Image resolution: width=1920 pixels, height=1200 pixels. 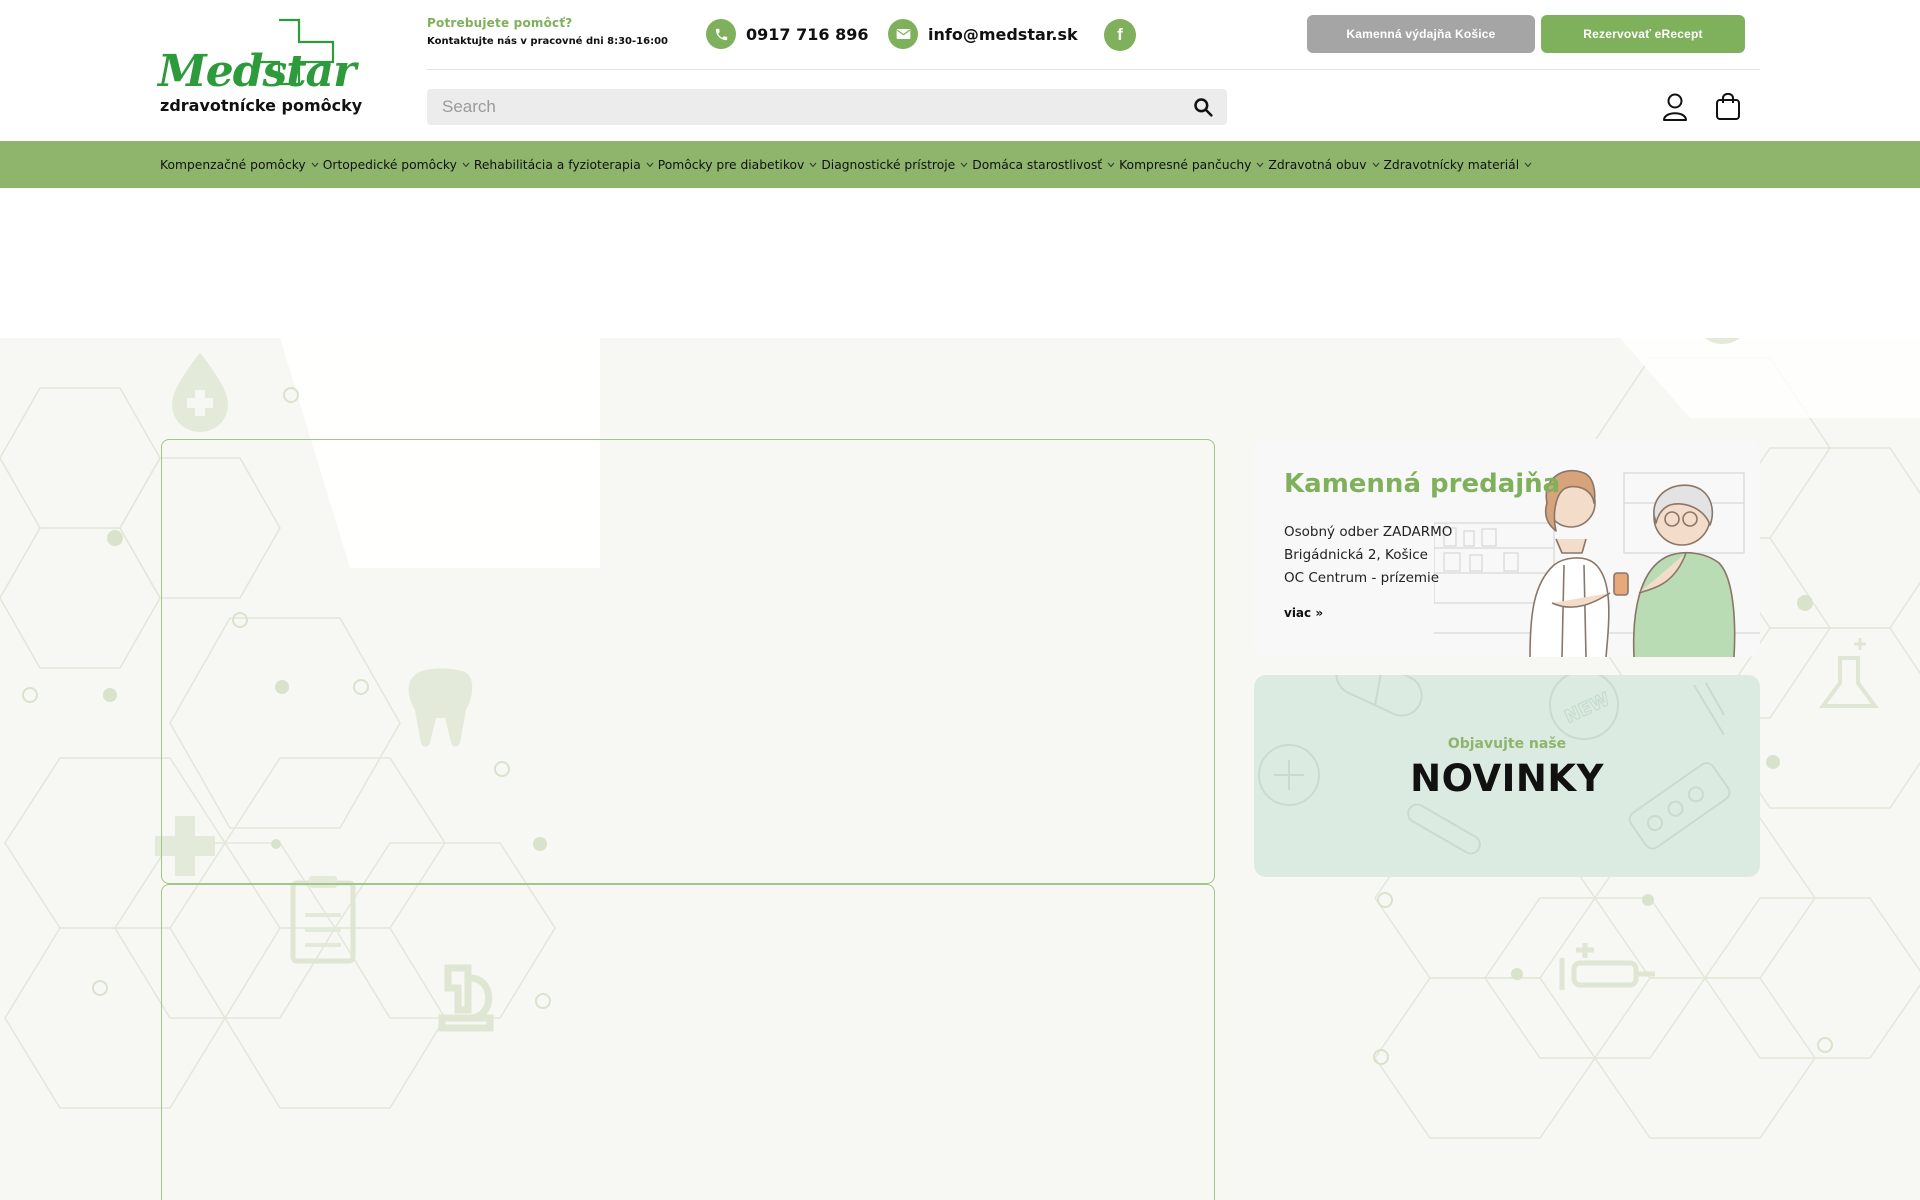 I want to click on header-divider, so click(x=1093, y=69).